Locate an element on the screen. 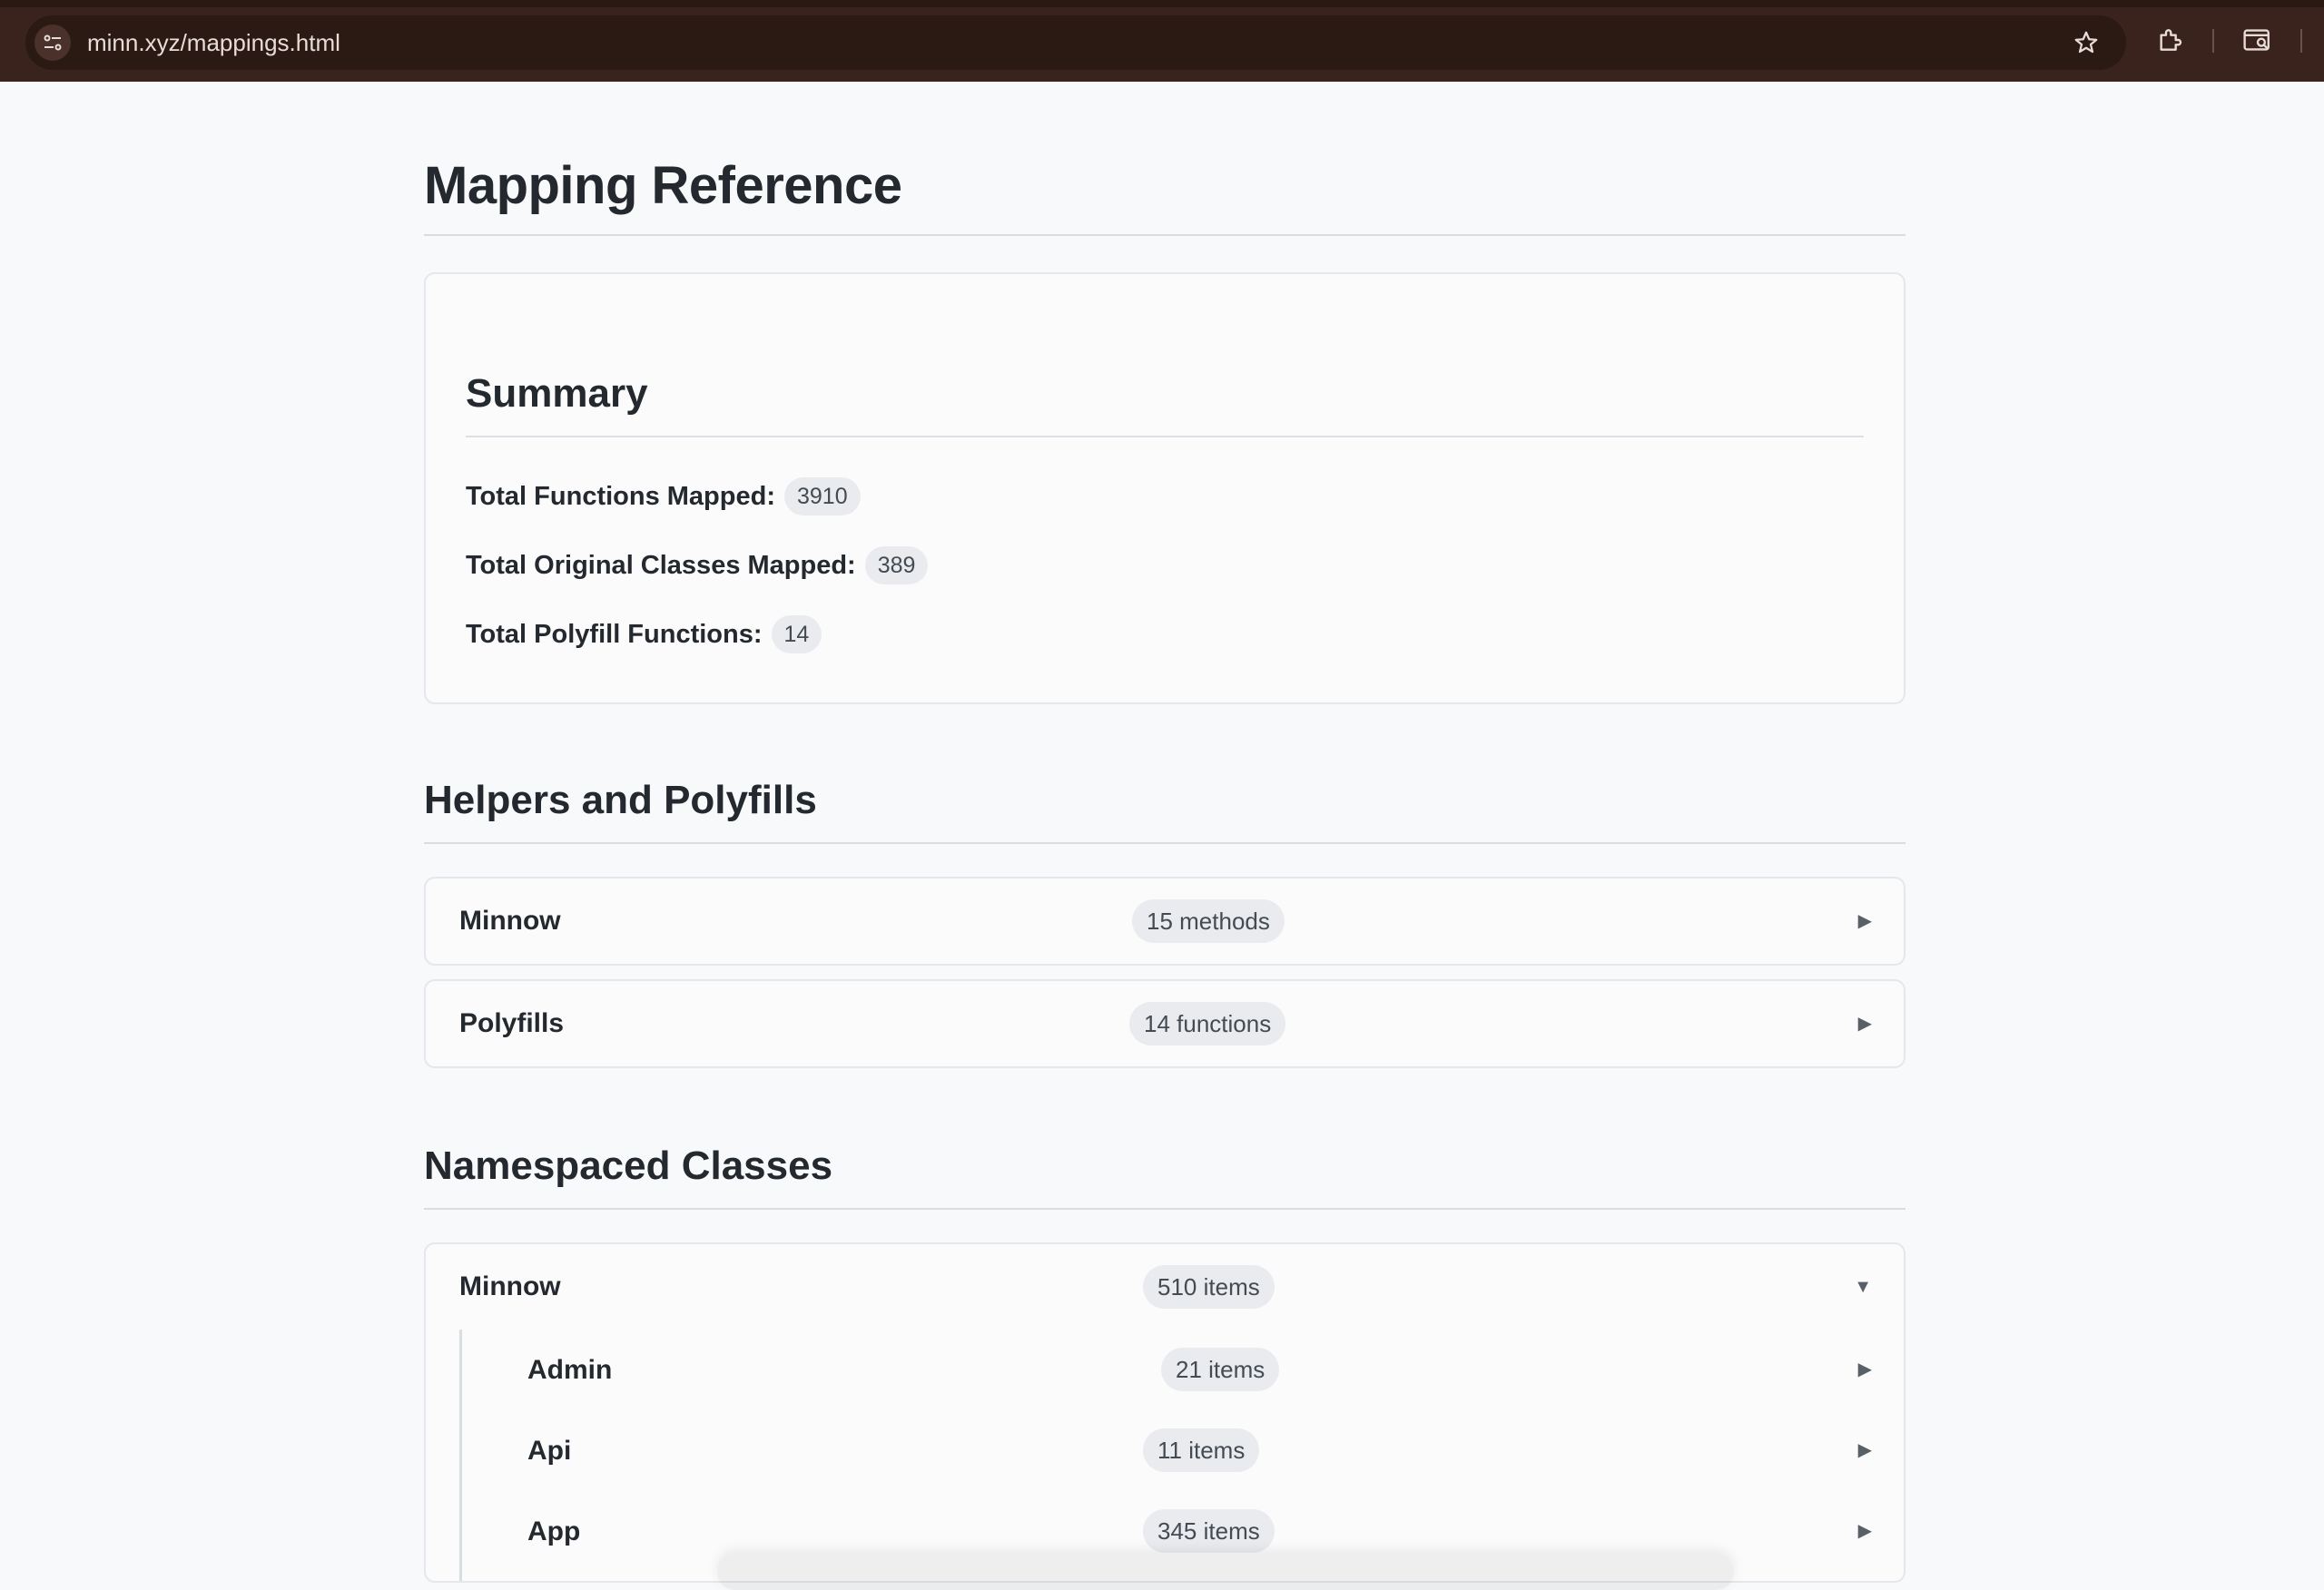 This screenshot has height=1590, width=2324. stat-value-badge: 3910 is located at coordinates (822, 496).